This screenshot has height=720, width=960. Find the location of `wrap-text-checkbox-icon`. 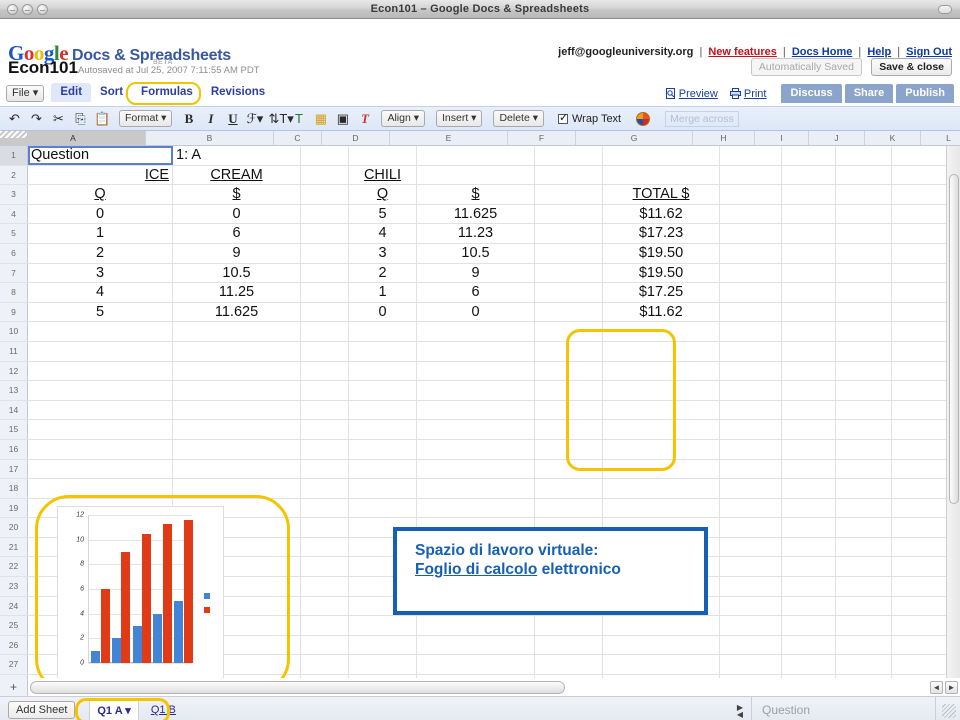

wrap-text-checkbox-icon is located at coordinates (563, 117).